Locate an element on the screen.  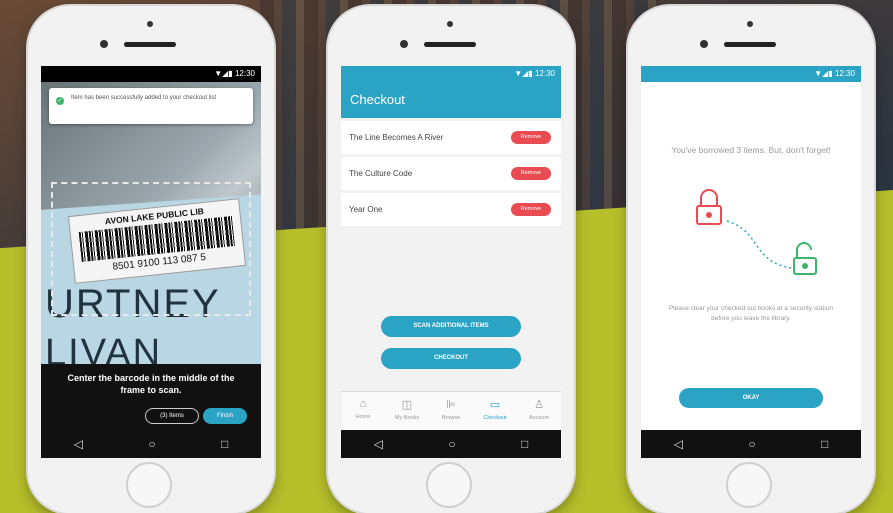
browse-icon: ⊫ is located at coordinates (451, 405).